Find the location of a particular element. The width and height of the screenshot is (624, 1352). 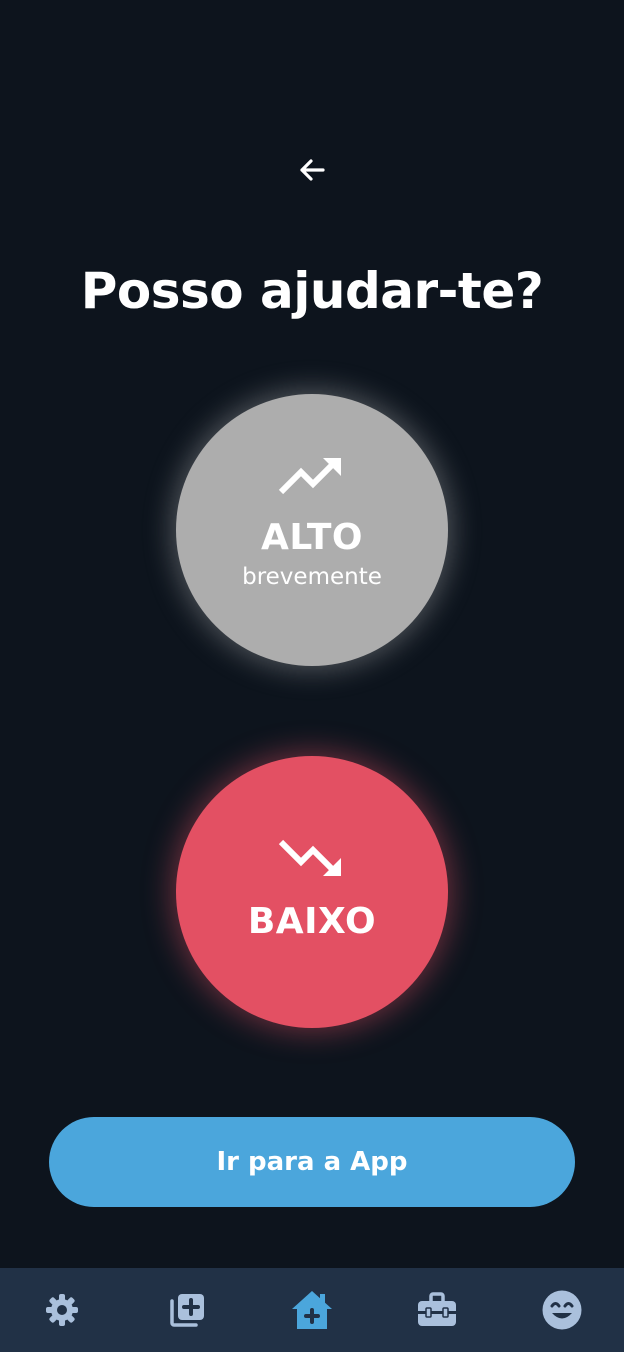

bottom-tab-bar is located at coordinates (312, 1310).